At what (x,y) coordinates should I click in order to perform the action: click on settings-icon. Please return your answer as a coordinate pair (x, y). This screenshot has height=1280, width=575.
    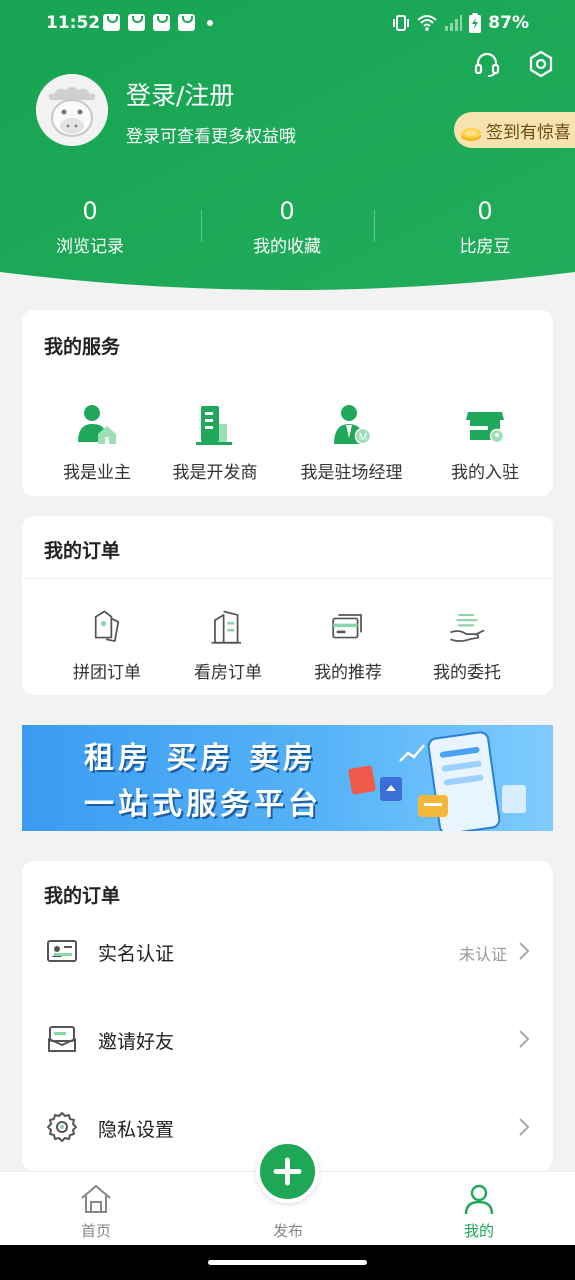
    Looking at the image, I should click on (541, 64).